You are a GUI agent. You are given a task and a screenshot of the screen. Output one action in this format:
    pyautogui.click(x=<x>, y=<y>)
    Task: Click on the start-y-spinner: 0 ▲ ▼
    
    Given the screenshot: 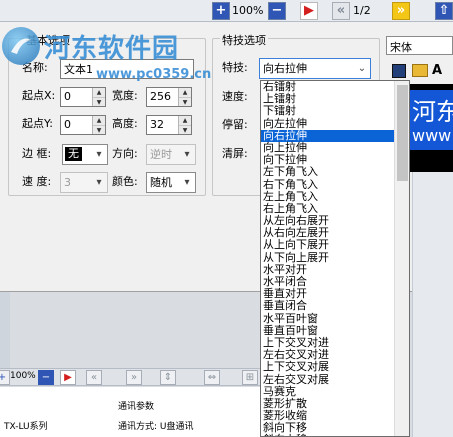 What is the action you would take?
    pyautogui.click(x=83, y=125)
    